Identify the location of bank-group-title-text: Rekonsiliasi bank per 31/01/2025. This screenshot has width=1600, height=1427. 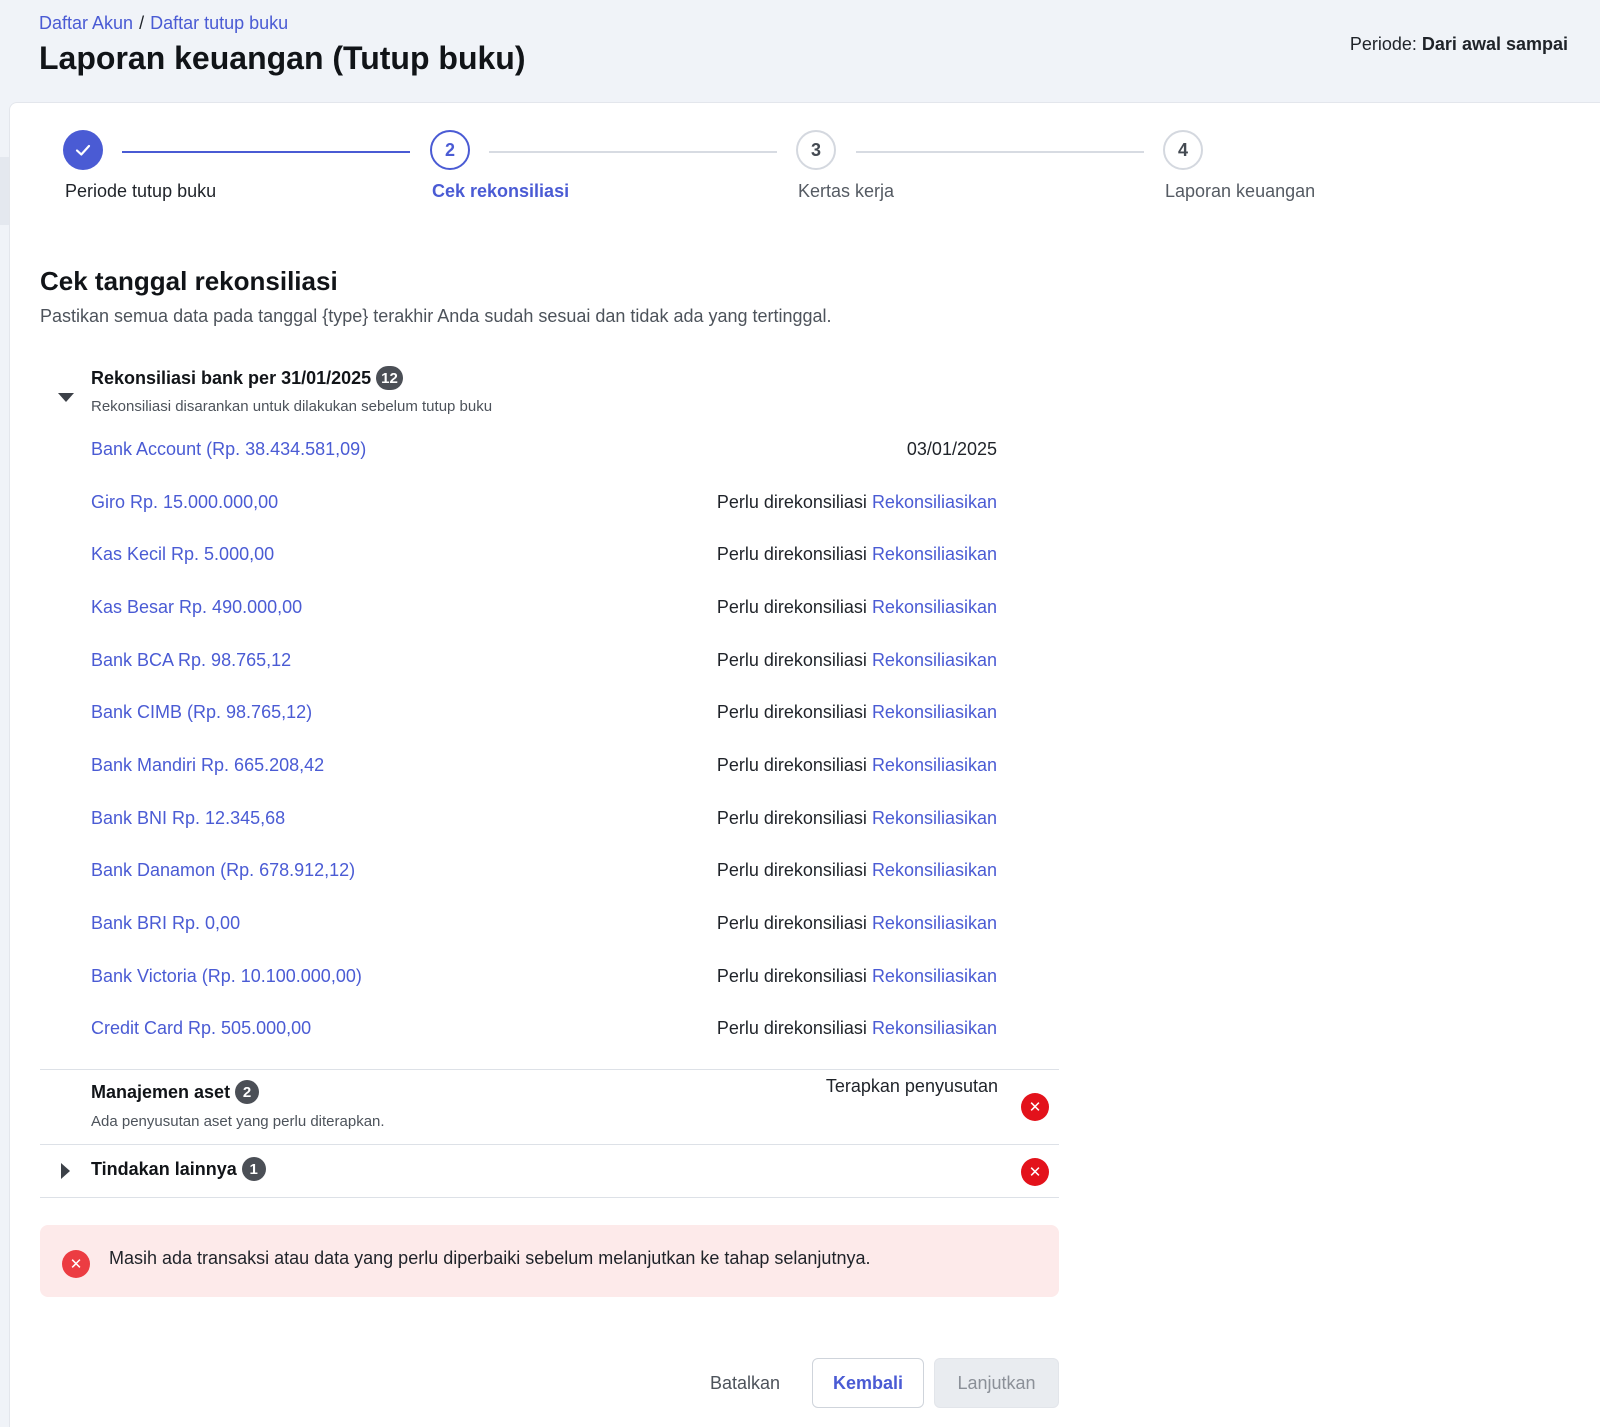
(231, 377).